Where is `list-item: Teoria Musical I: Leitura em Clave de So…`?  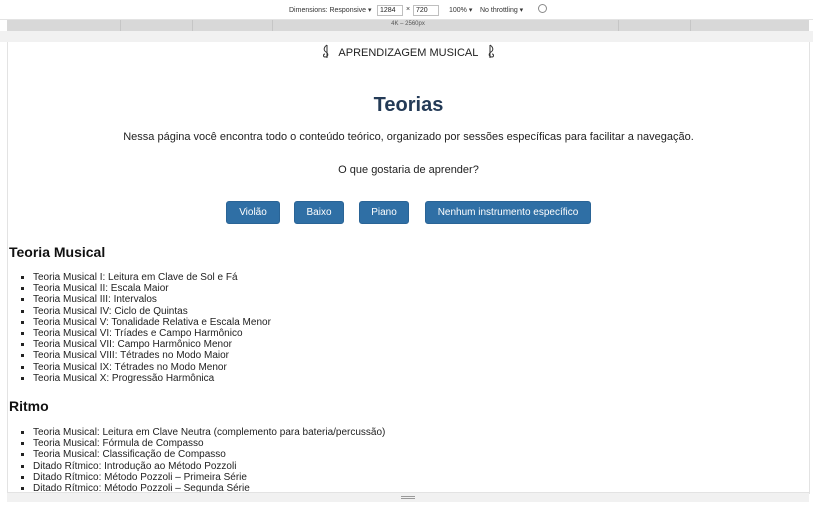 list-item: Teoria Musical I: Leitura em Clave de So… is located at coordinates (152, 277).